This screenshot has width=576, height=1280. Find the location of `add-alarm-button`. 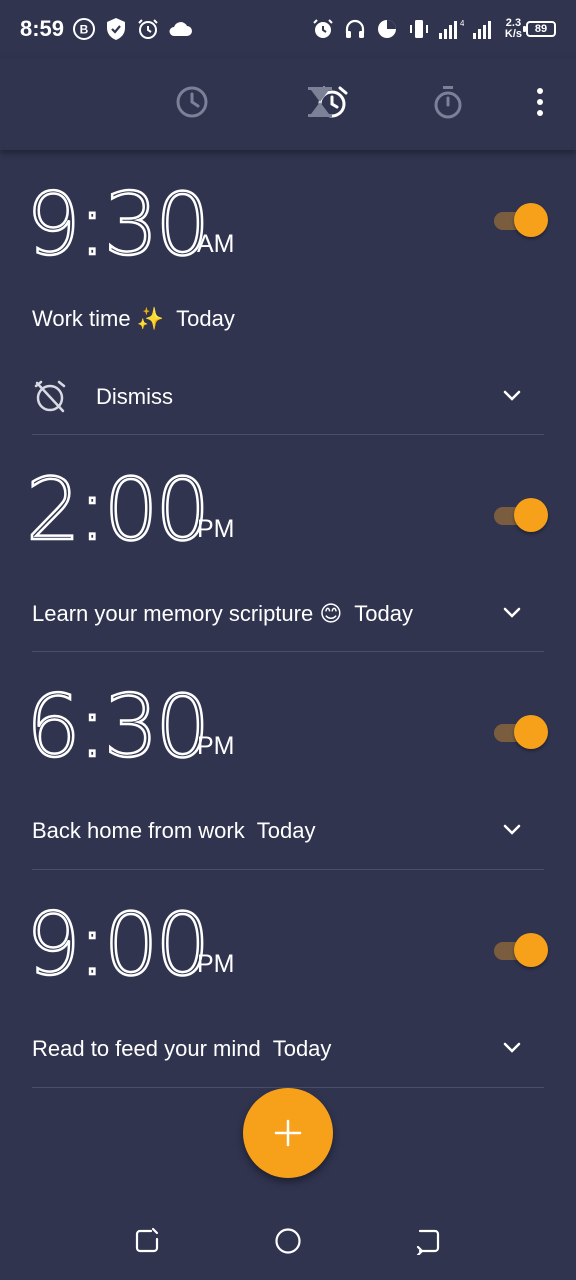

add-alarm-button is located at coordinates (288, 1133).